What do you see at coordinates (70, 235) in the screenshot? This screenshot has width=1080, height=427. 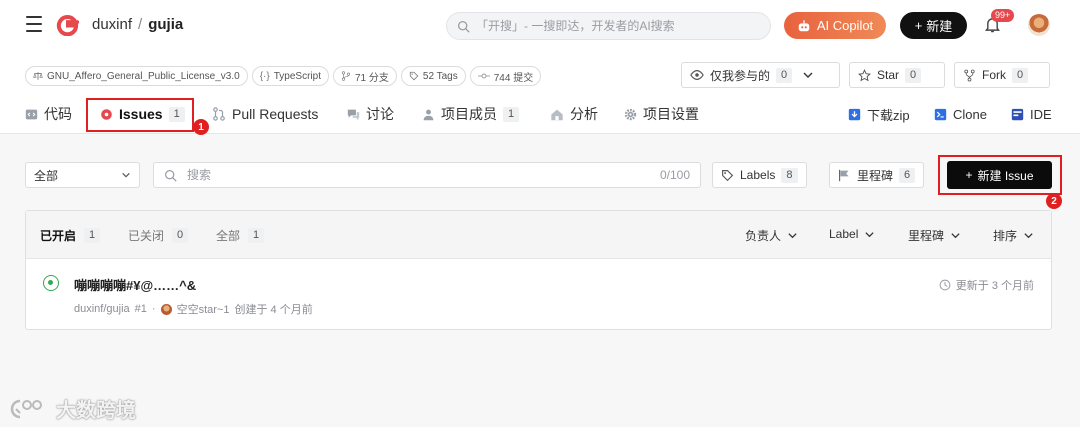 I see `state-open-tab: 已开启 1` at bounding box center [70, 235].